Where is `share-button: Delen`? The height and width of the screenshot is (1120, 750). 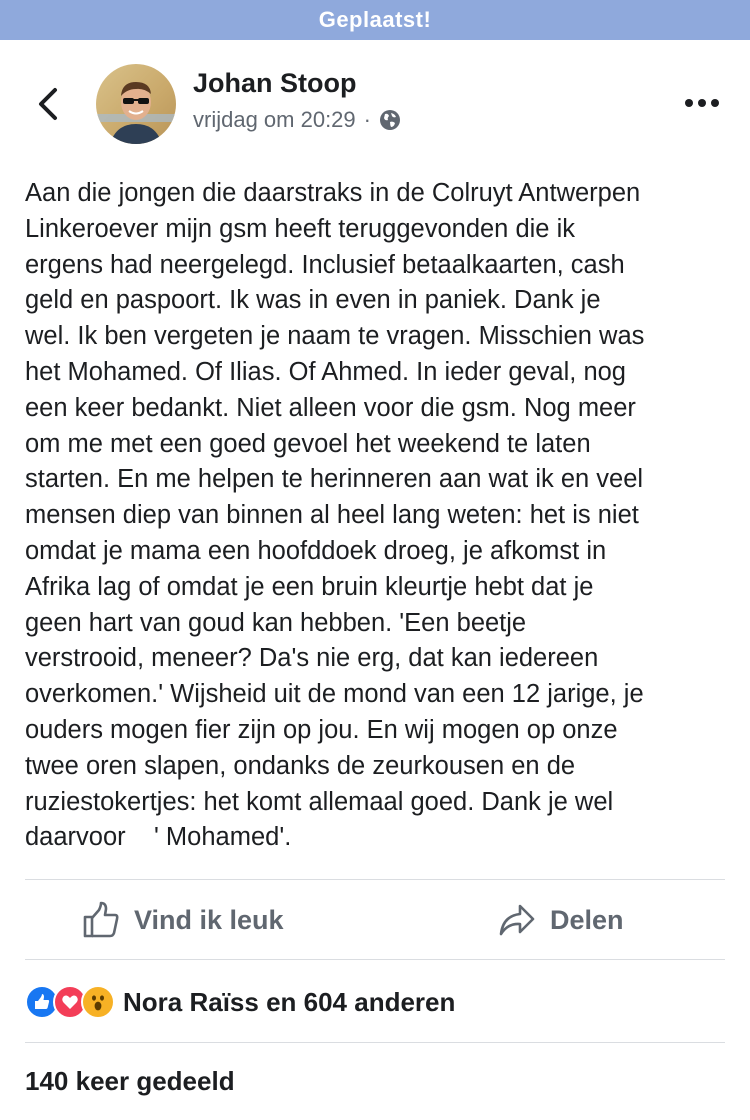 share-button: Delen is located at coordinates (561, 920).